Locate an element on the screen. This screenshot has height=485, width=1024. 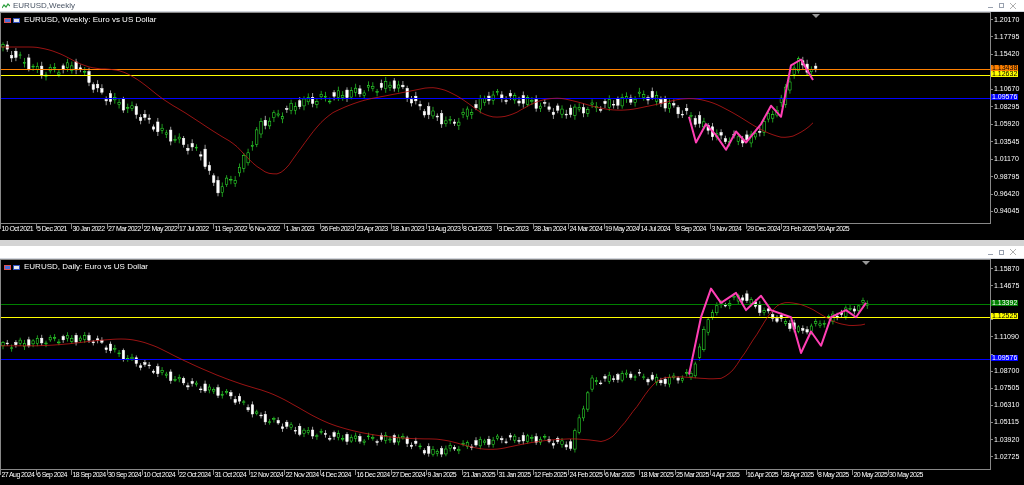
chart-app-icon is located at coordinates (6, 5).